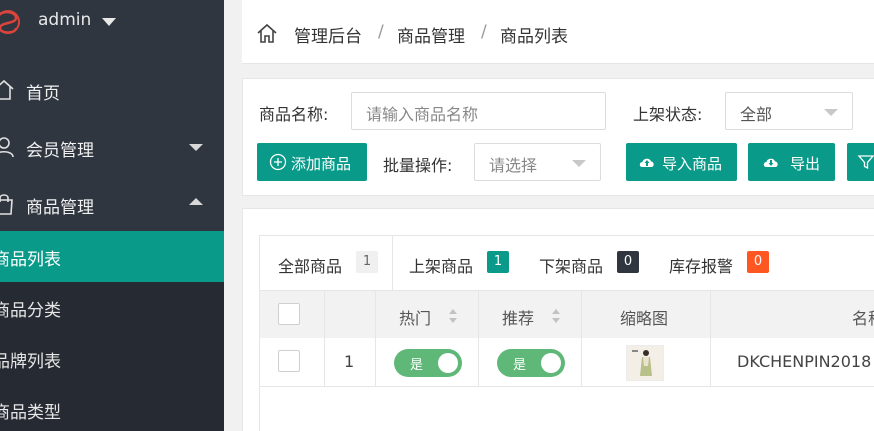 The image size is (874, 431). What do you see at coordinates (804, 361) in the screenshot?
I see `product-name: DKCHENPIN2018` at bounding box center [804, 361].